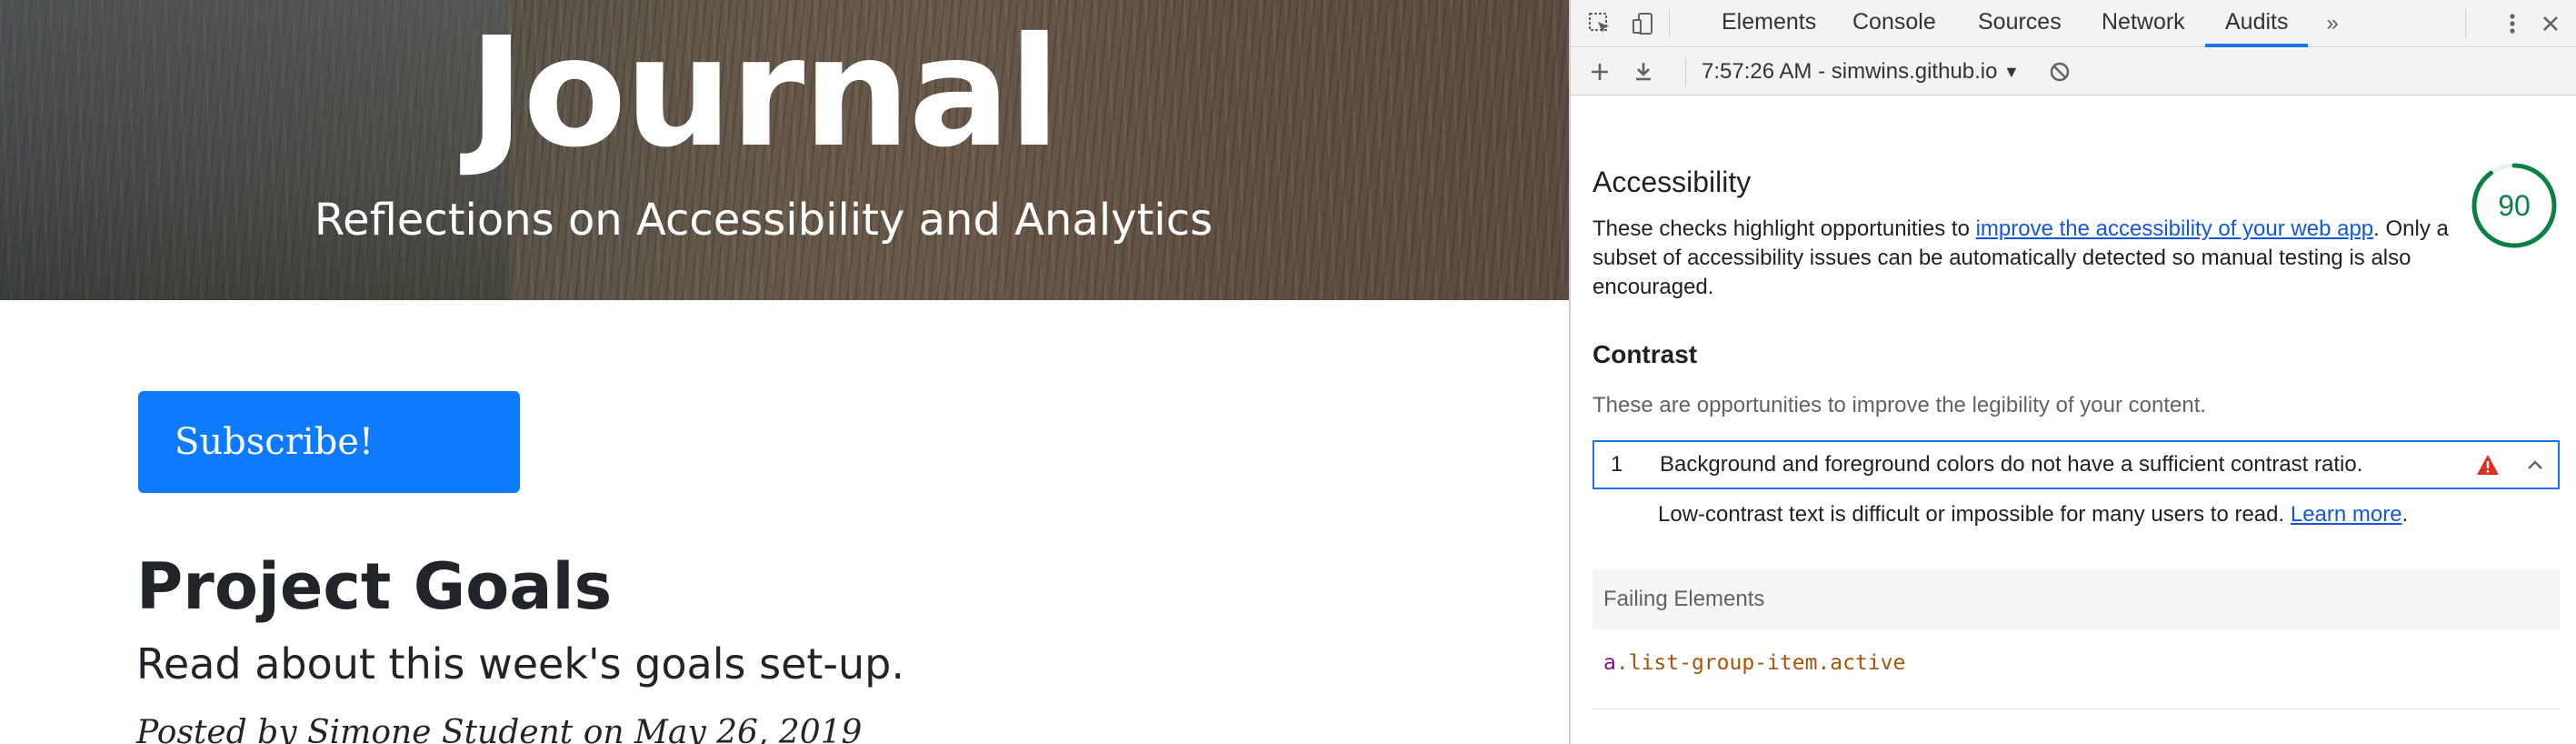 This screenshot has width=2576, height=744. Describe the element at coordinates (1644, 23) in the screenshot. I see `device-toolbar-icon` at that location.